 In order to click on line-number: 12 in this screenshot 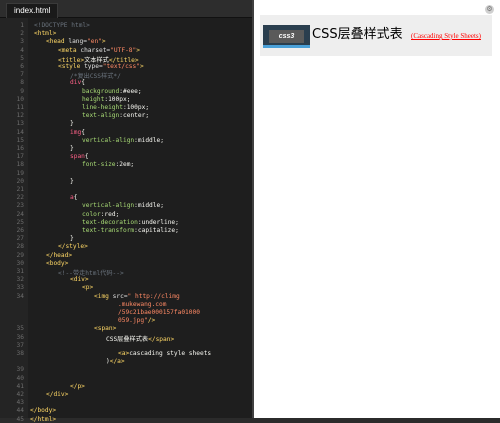, I will do `click(20, 116)`.